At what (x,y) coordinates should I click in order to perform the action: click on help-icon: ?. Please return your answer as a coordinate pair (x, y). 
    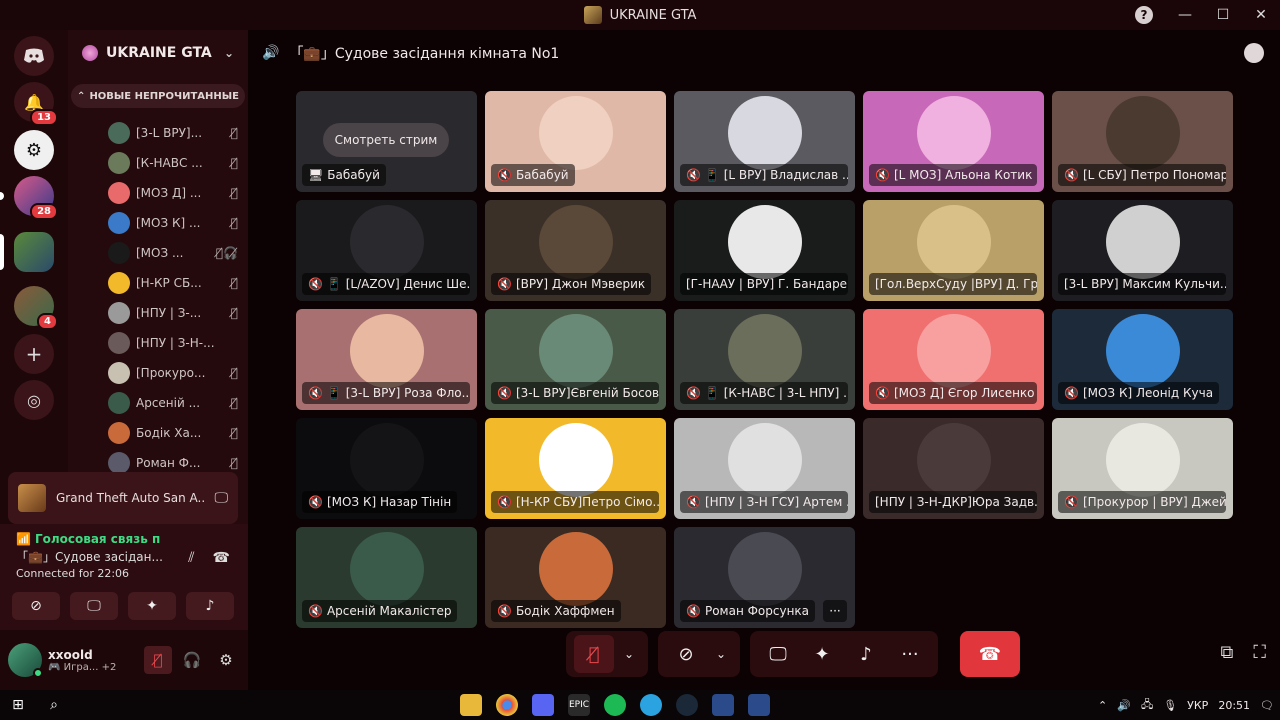
    Looking at the image, I should click on (1144, 15).